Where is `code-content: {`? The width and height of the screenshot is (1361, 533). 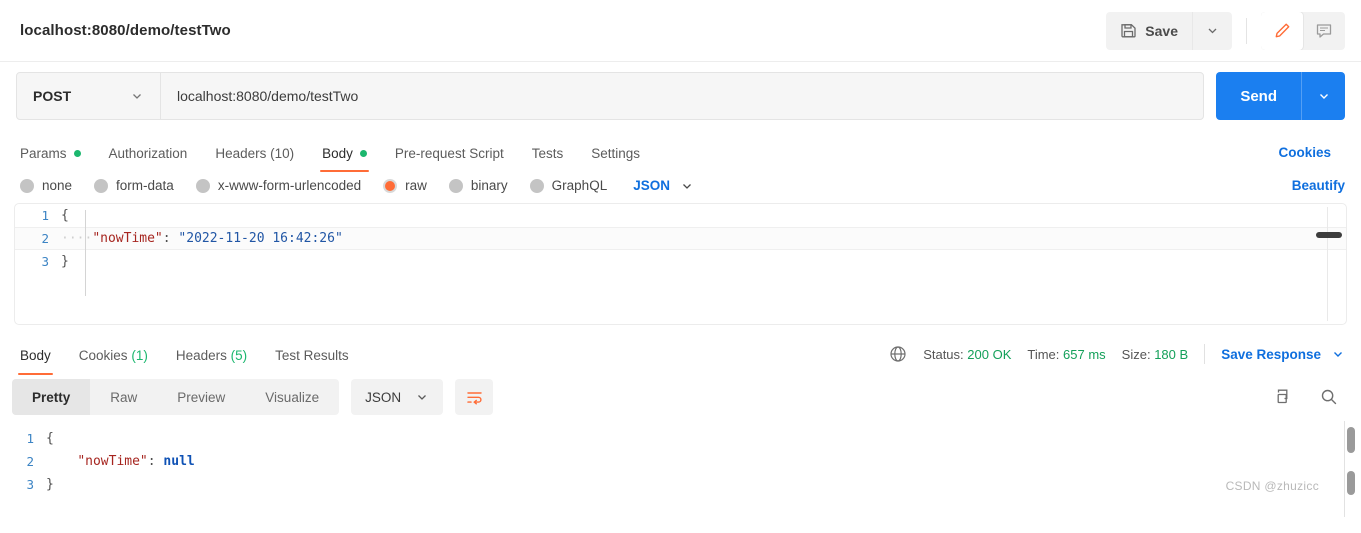 code-content: { is located at coordinates (50, 438).